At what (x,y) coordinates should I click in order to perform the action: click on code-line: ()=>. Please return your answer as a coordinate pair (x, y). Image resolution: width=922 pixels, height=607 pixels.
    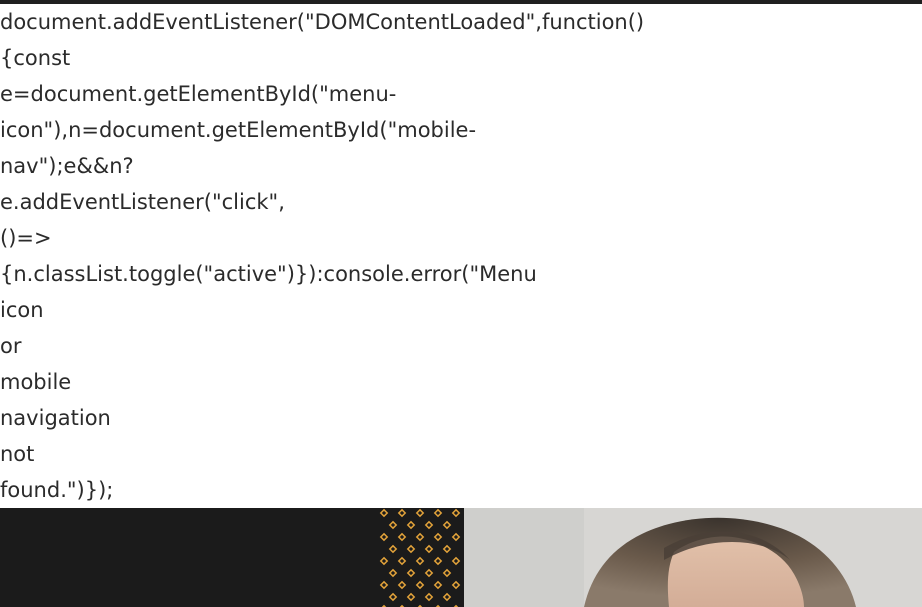
    Looking at the image, I should click on (26, 238).